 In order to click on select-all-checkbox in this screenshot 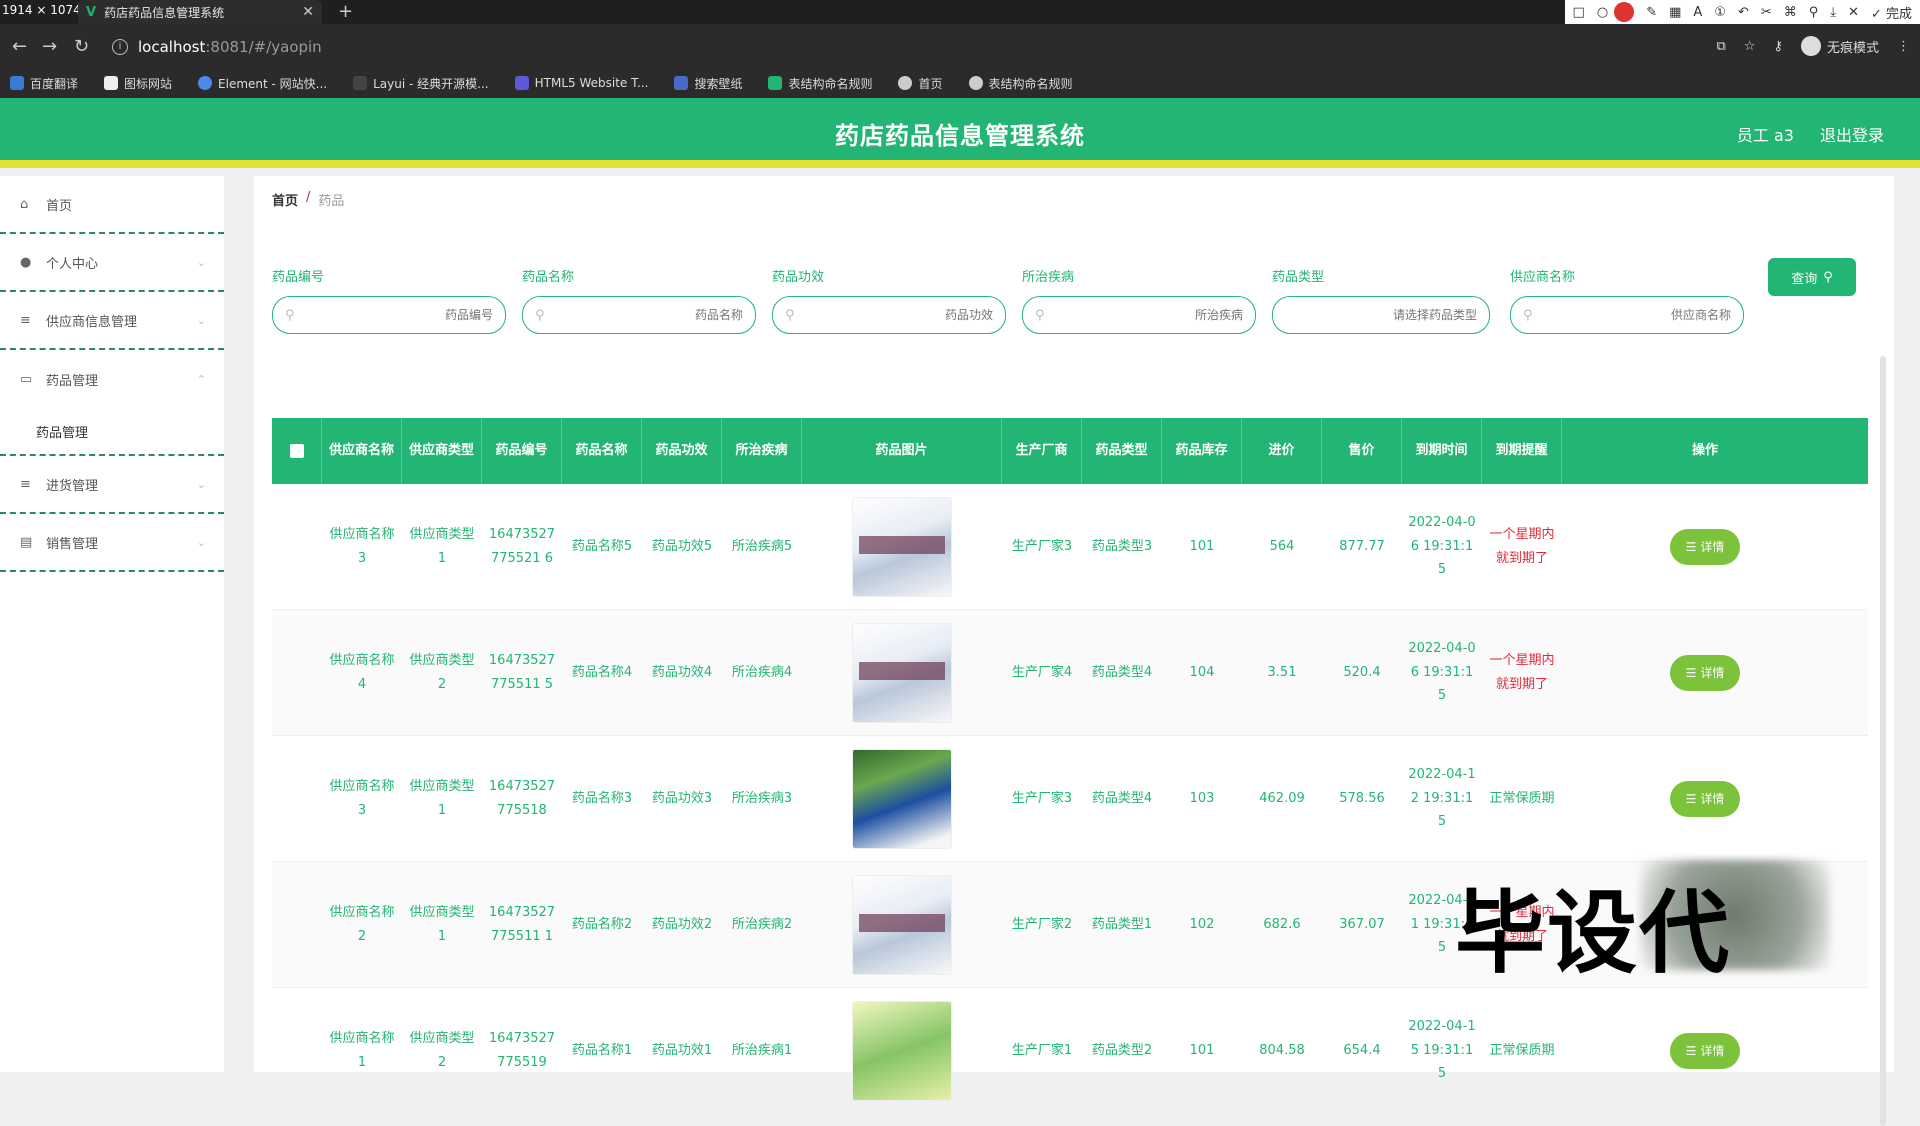, I will do `click(297, 451)`.